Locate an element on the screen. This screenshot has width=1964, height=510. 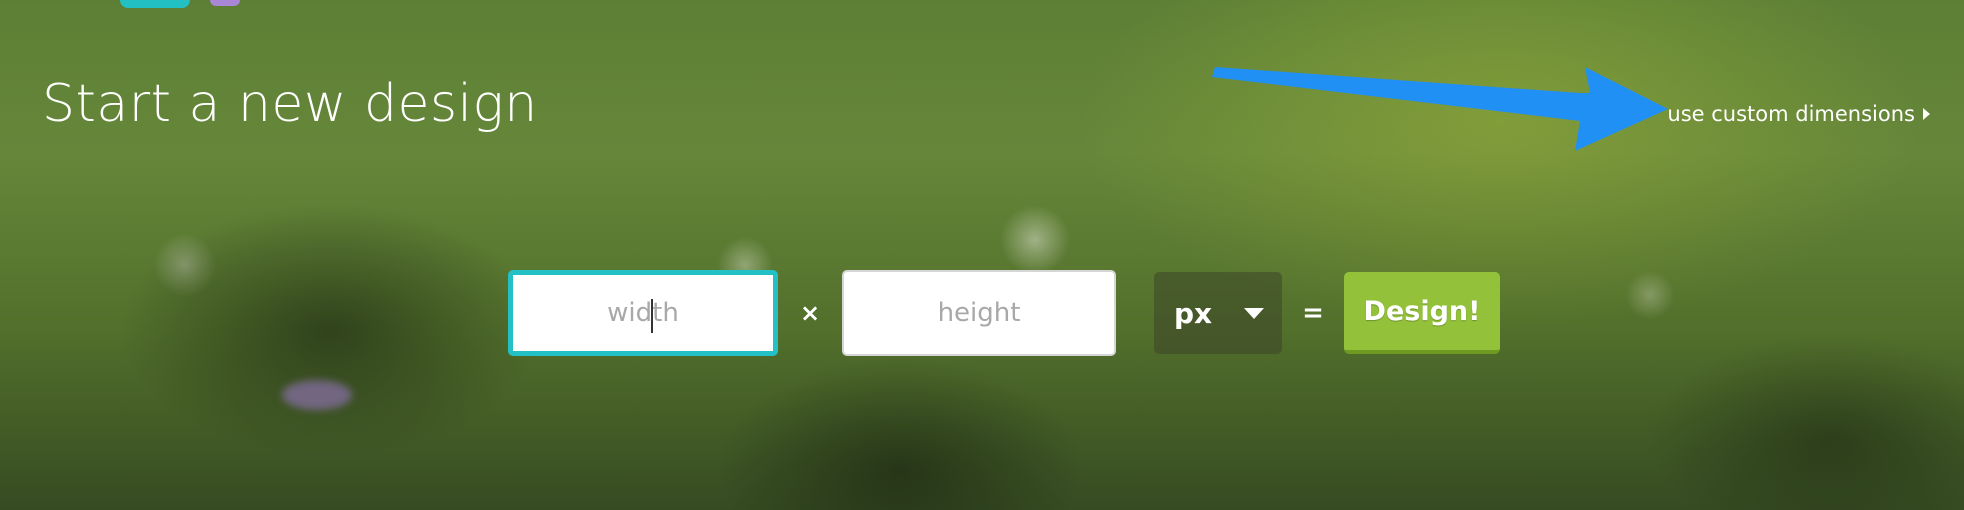
unit-select: px is located at coordinates (1218, 313).